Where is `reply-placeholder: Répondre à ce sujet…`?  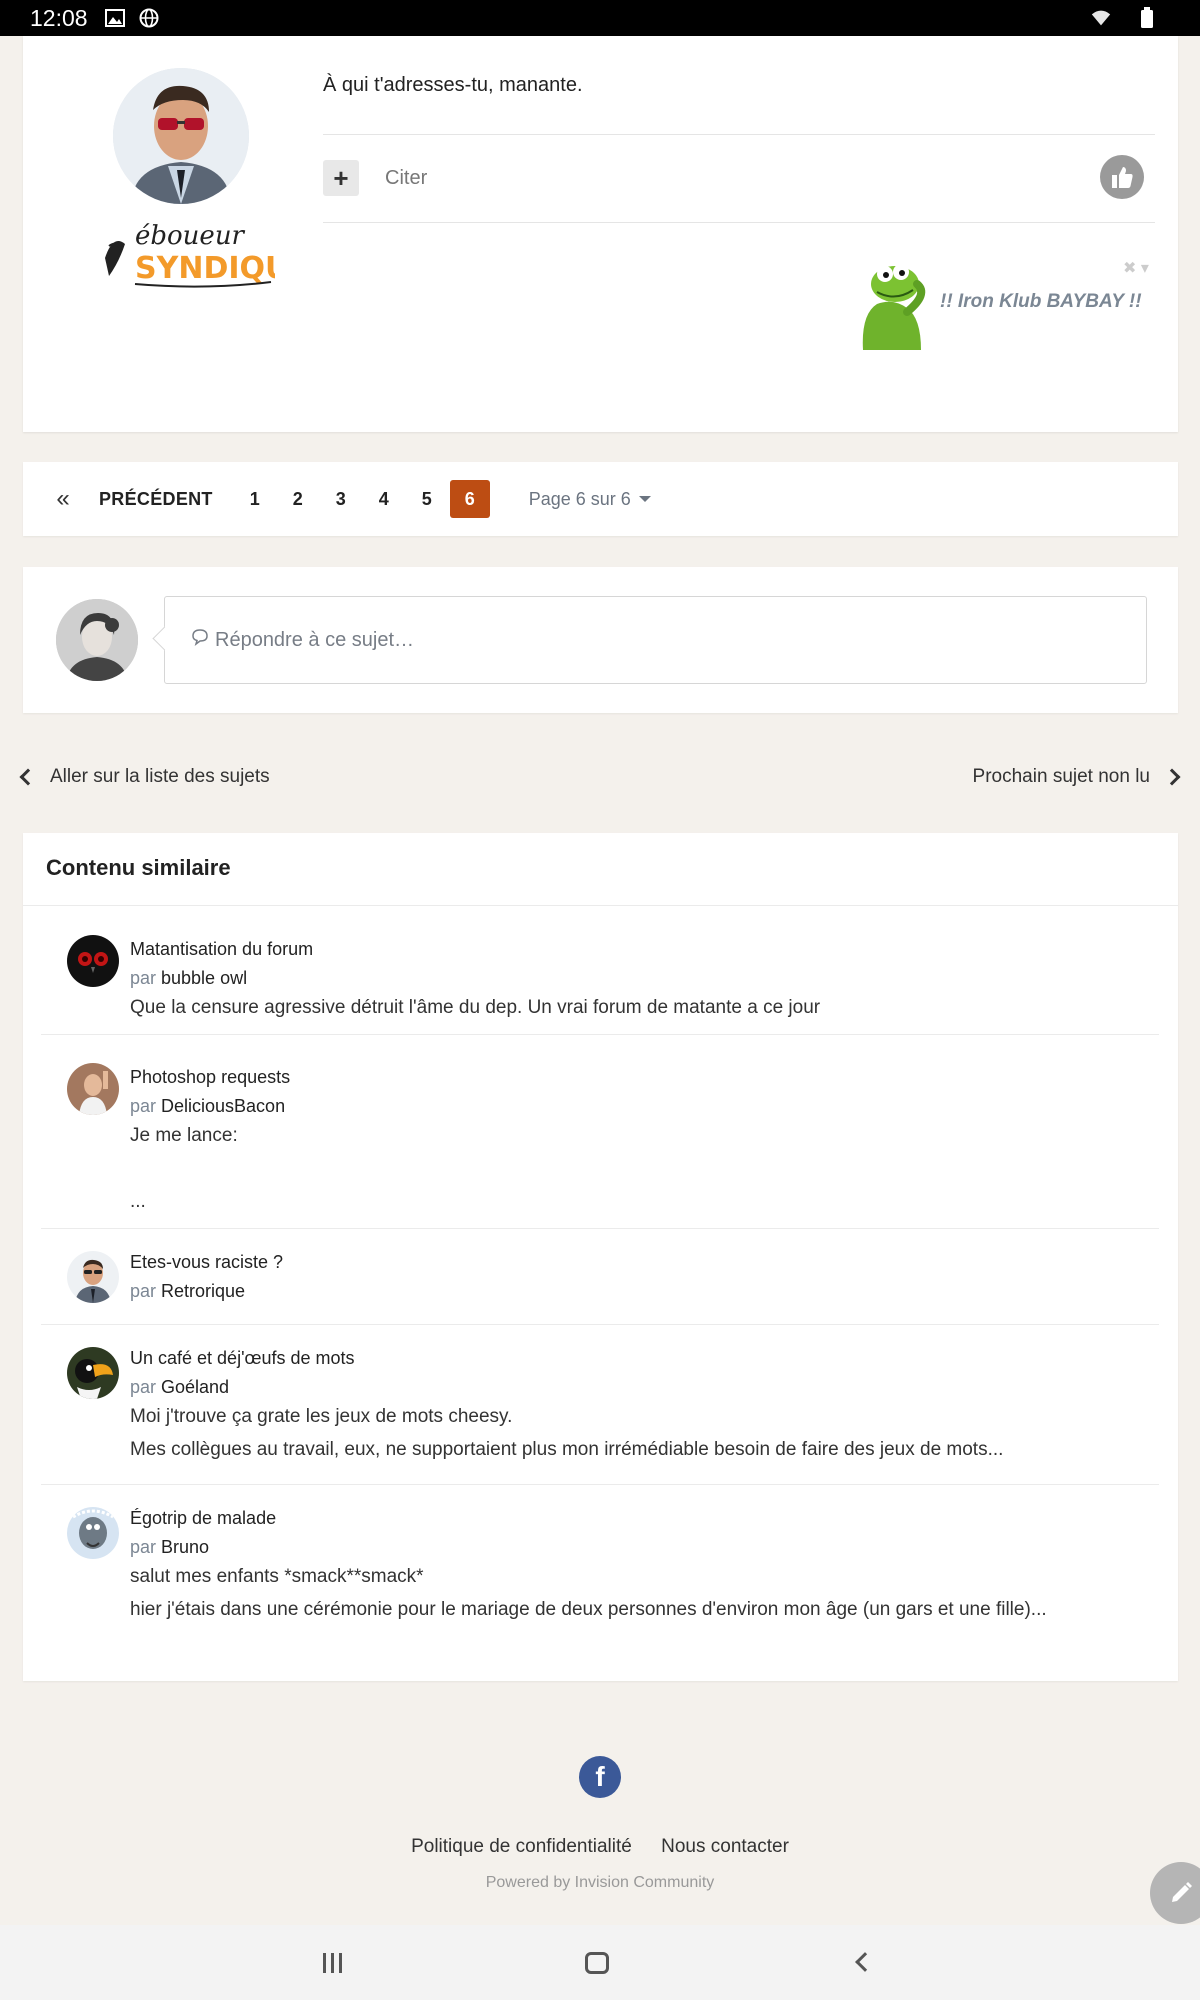 reply-placeholder: Répondre à ce sujet… is located at coordinates (315, 639).